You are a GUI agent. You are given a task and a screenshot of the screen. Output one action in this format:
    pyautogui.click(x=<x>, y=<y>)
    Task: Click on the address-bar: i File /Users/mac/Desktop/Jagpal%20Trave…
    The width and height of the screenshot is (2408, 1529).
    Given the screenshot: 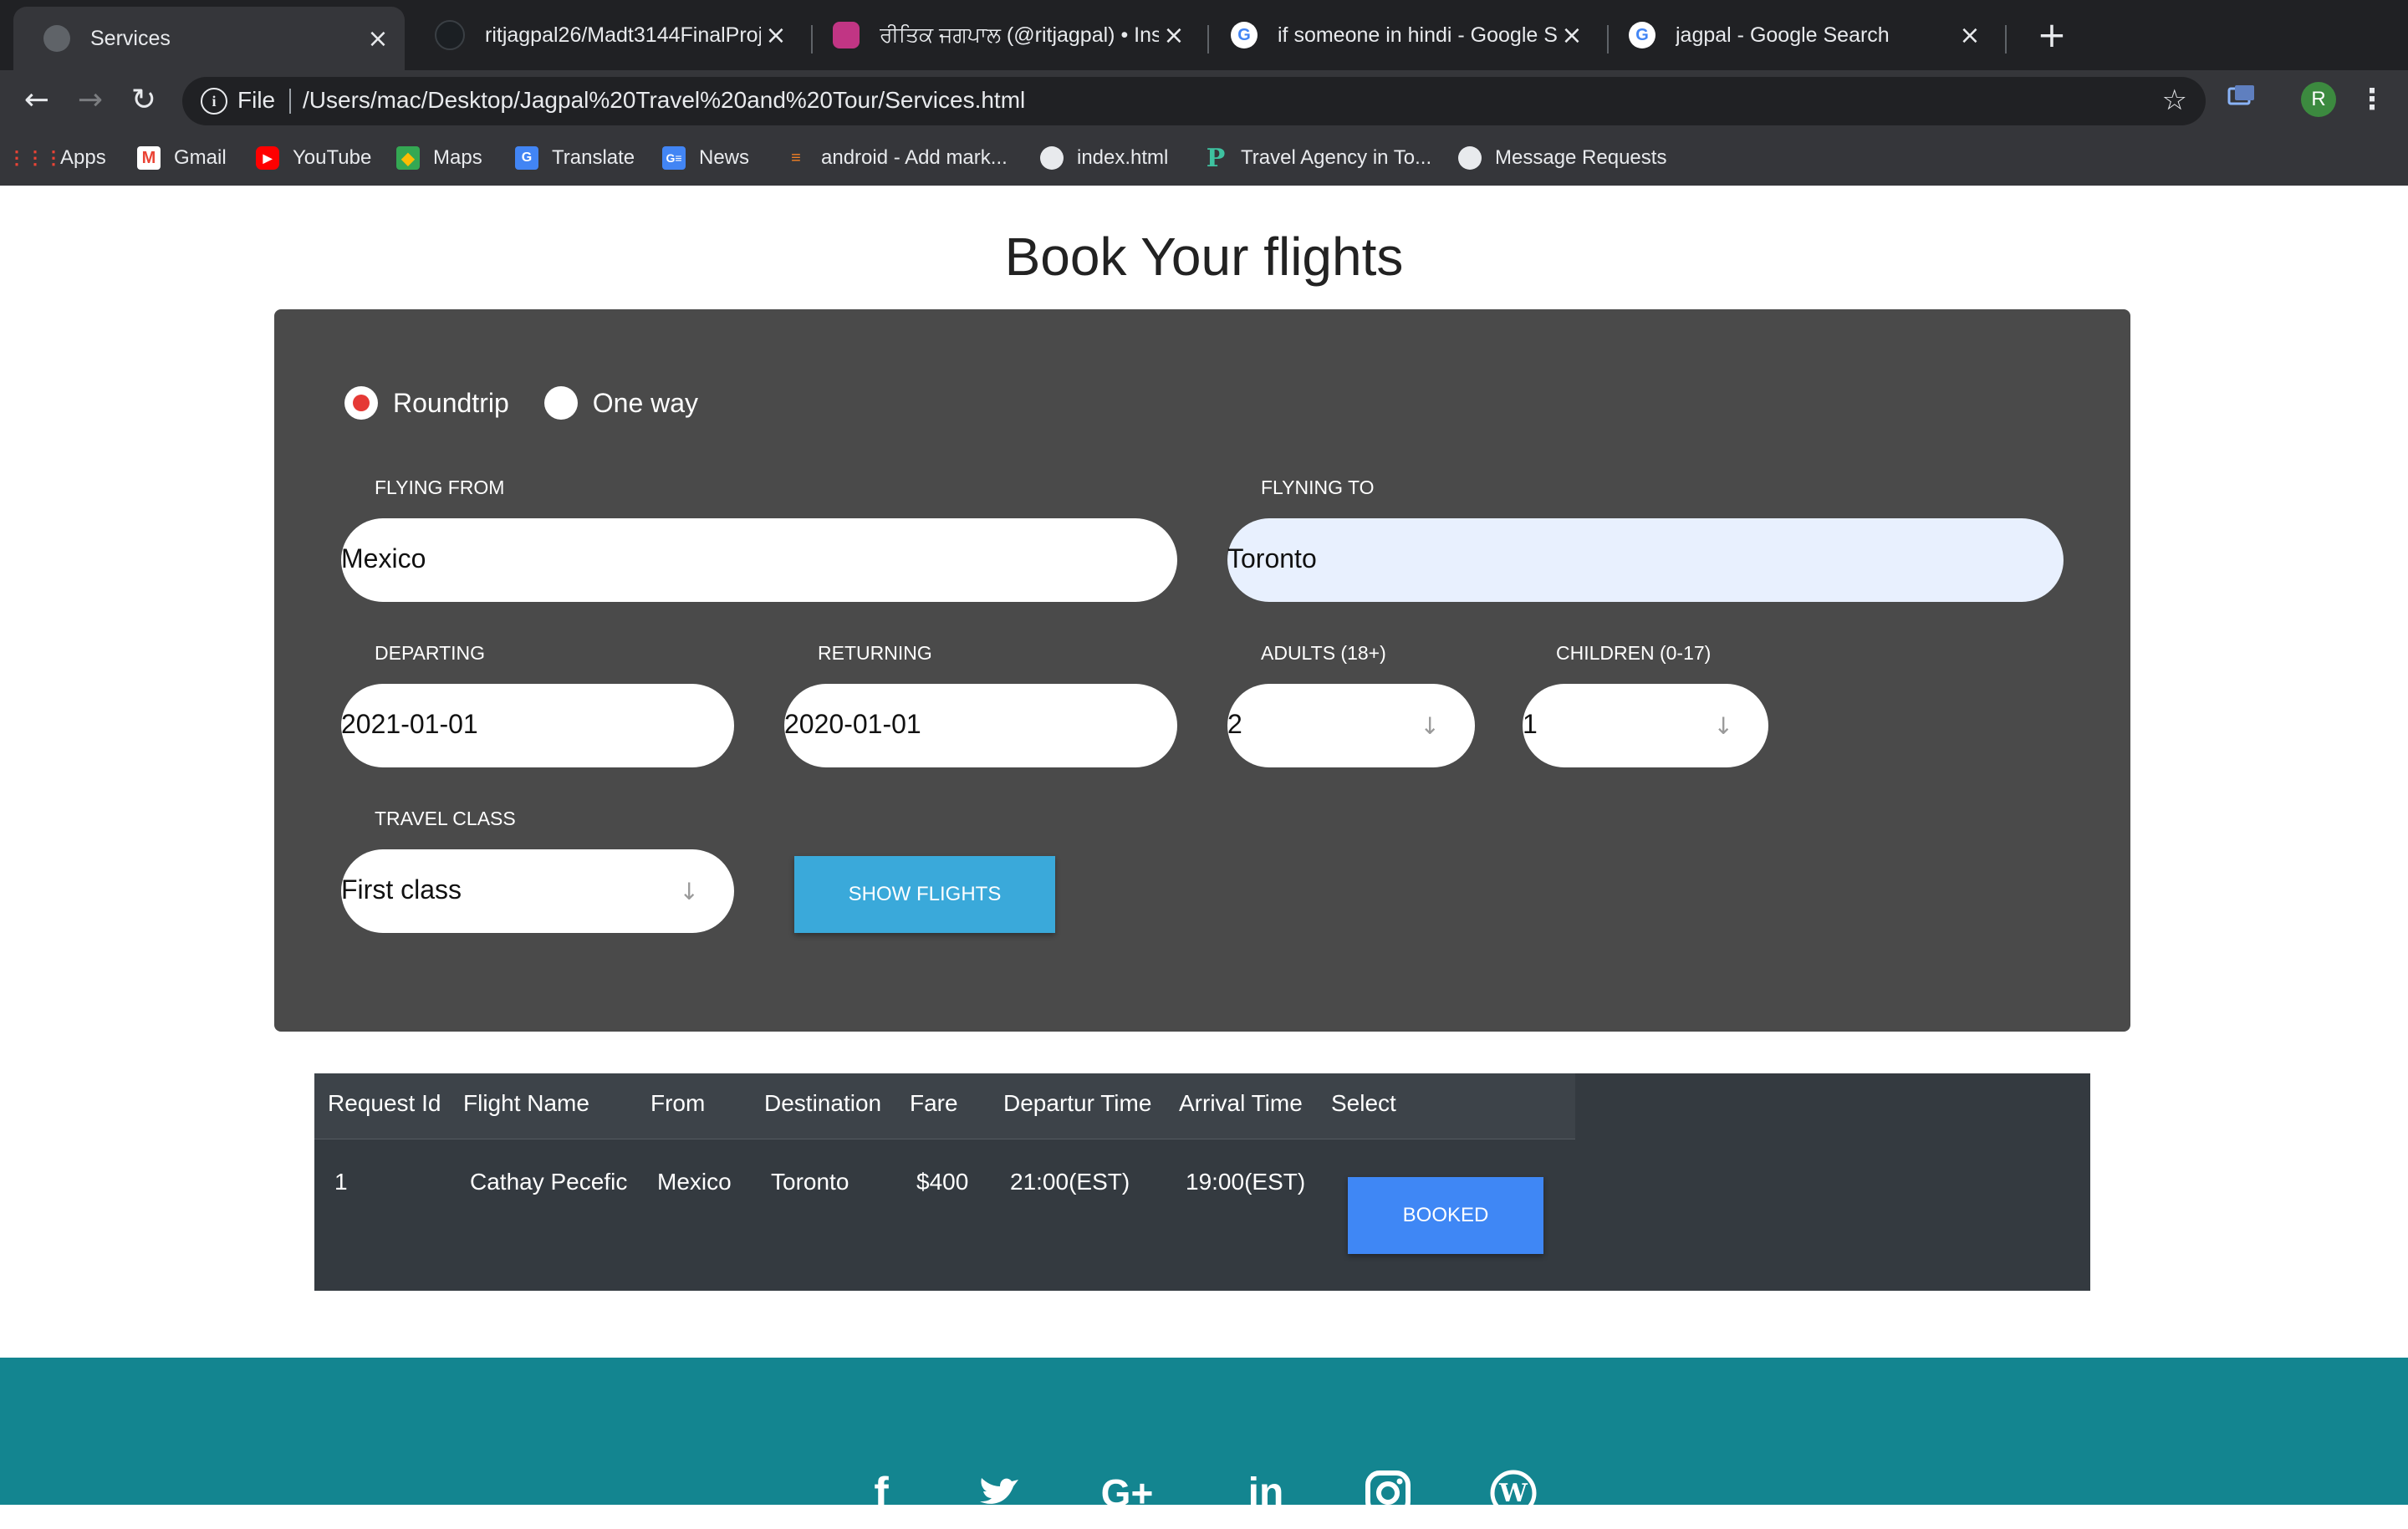 What is the action you would take?
    pyautogui.click(x=1194, y=101)
    